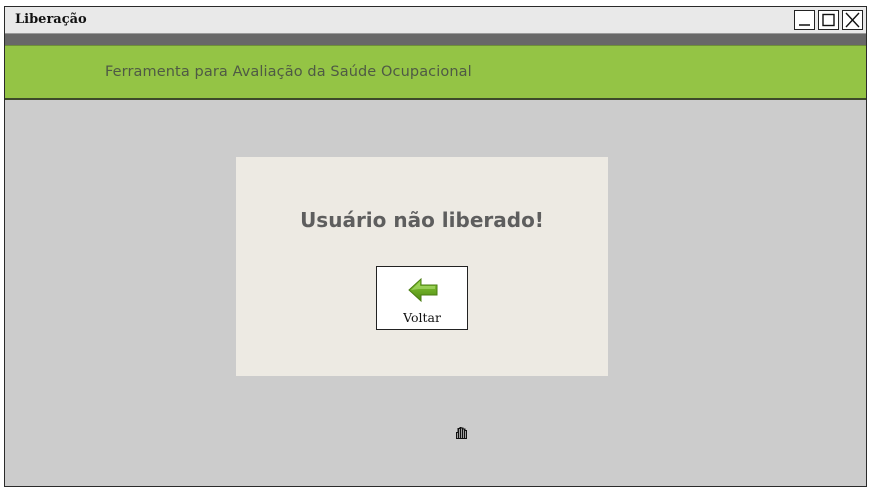 This screenshot has height=491, width=870. I want to click on back-arrow-icon, so click(423, 290).